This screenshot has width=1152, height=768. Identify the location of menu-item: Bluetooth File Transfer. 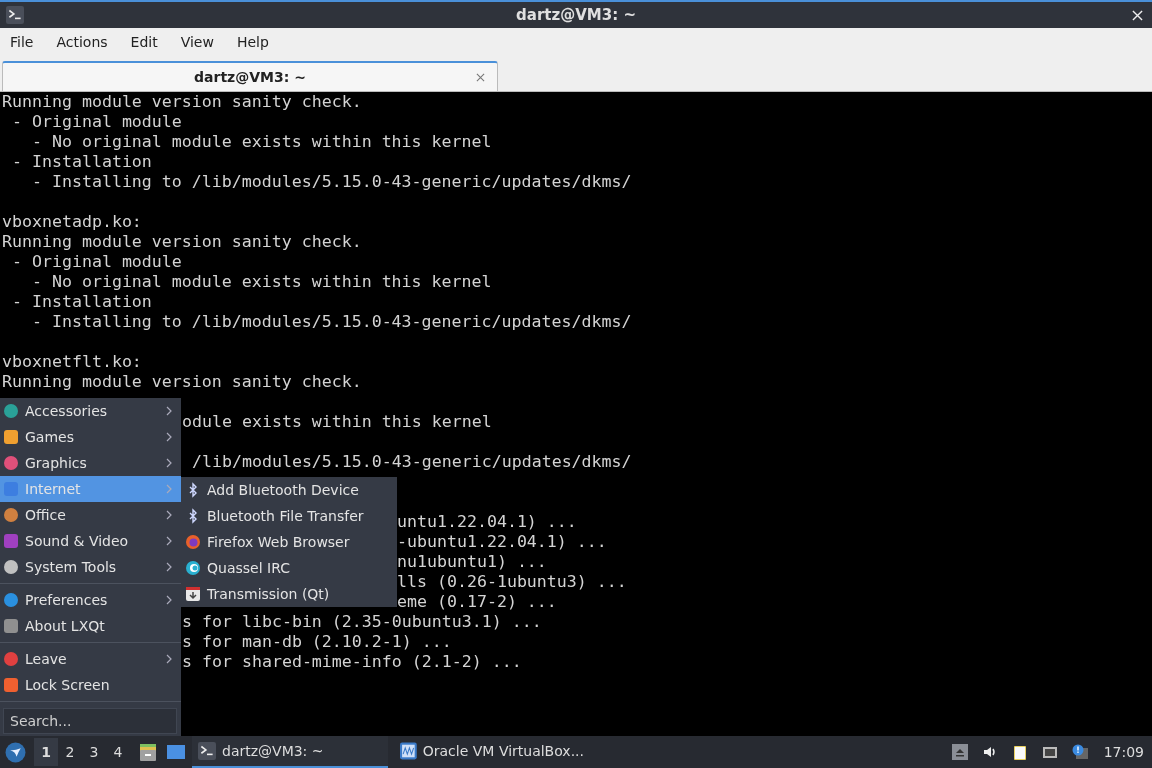
(289, 516).